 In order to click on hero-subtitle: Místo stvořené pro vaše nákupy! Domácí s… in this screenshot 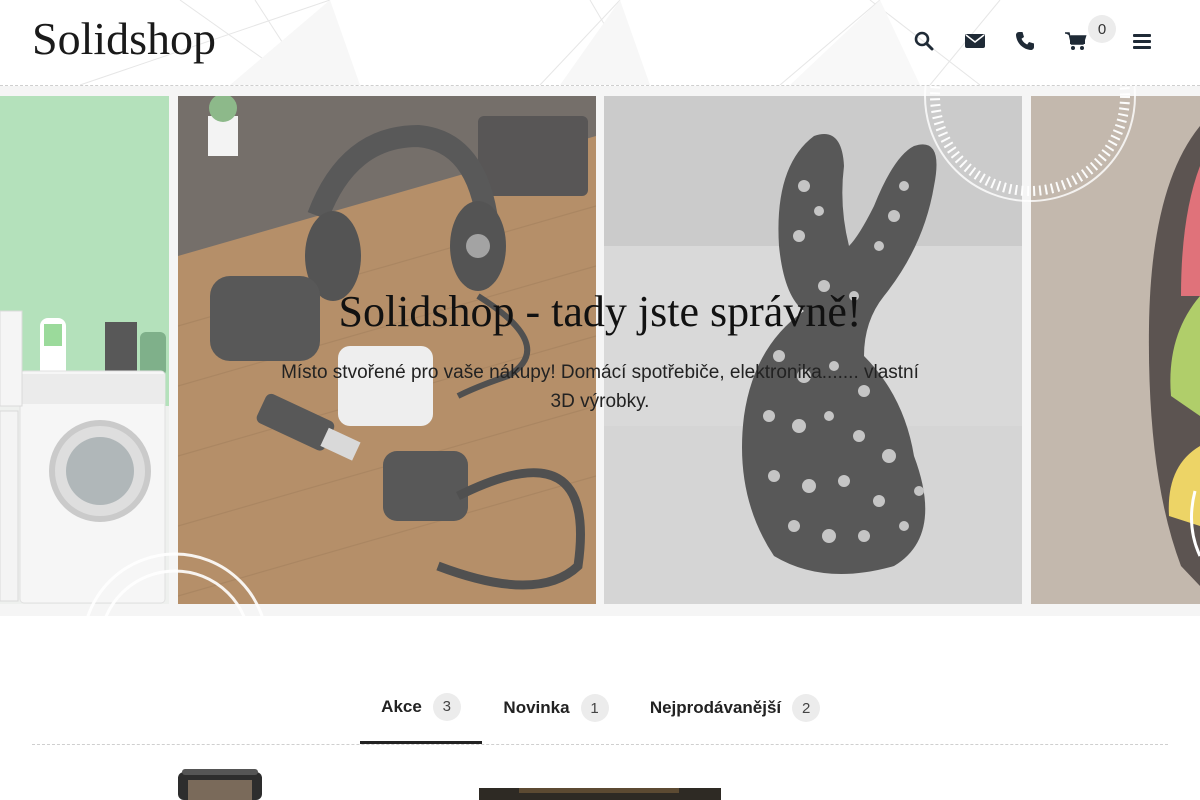, I will do `click(600, 387)`.